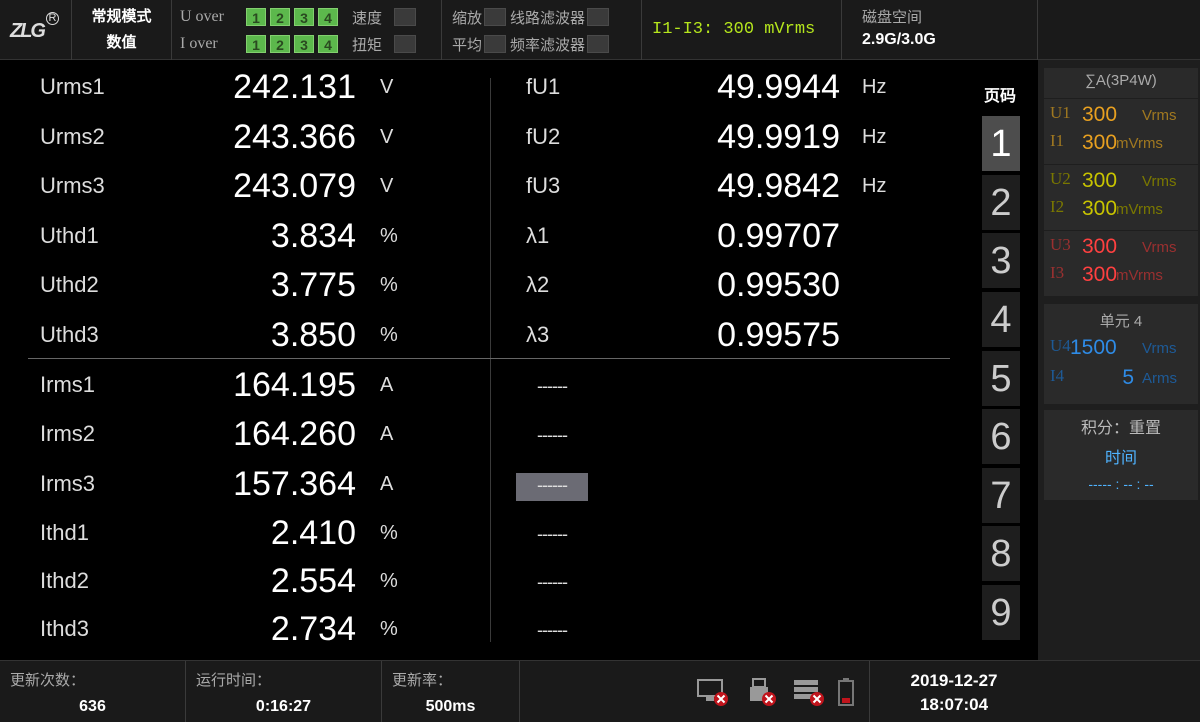 This screenshot has width=1200, height=722. What do you see at coordinates (307, 30) in the screenshot?
I see `overrange-indicators: U over 1 2 3 4 速度 I over 1 2 3 4 扭矩` at bounding box center [307, 30].